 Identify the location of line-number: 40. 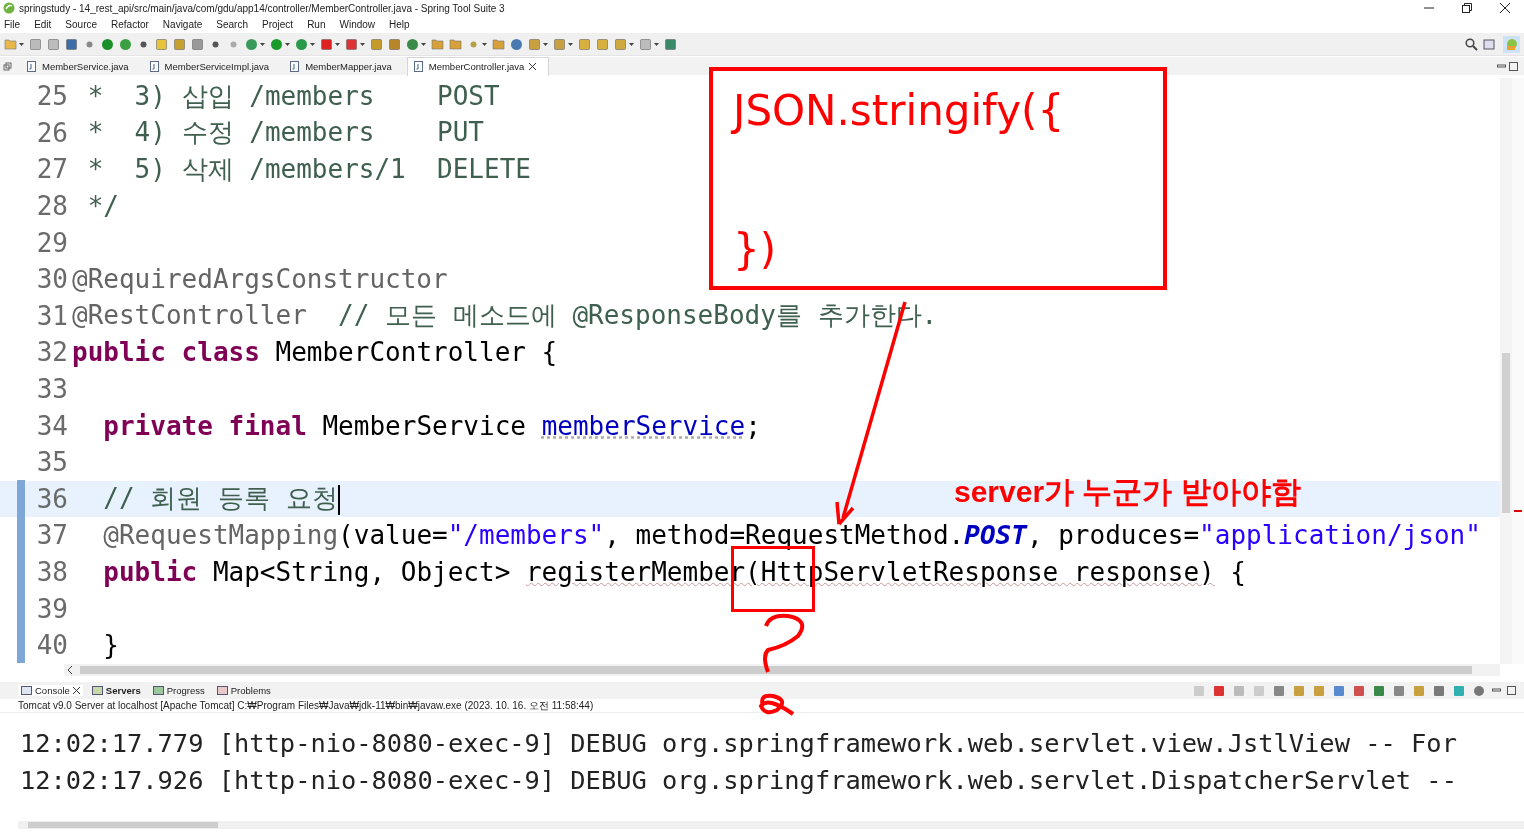
(52, 645).